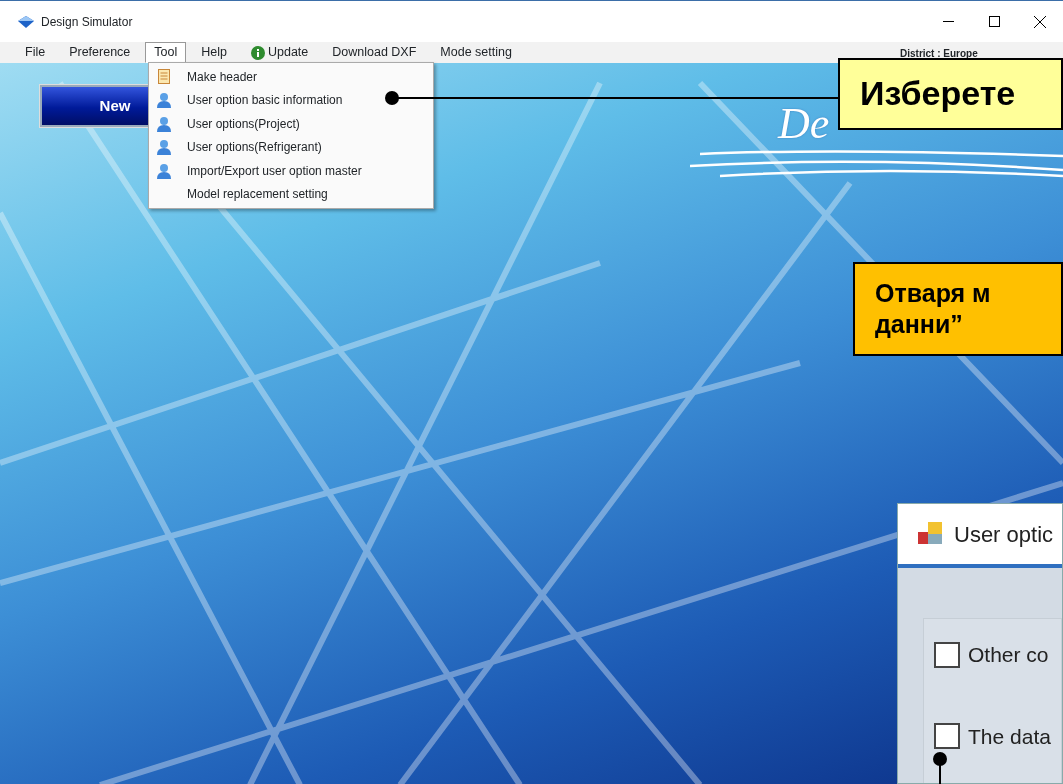 Image resolution: width=1063 pixels, height=784 pixels. I want to click on document-icon, so click(164, 77).